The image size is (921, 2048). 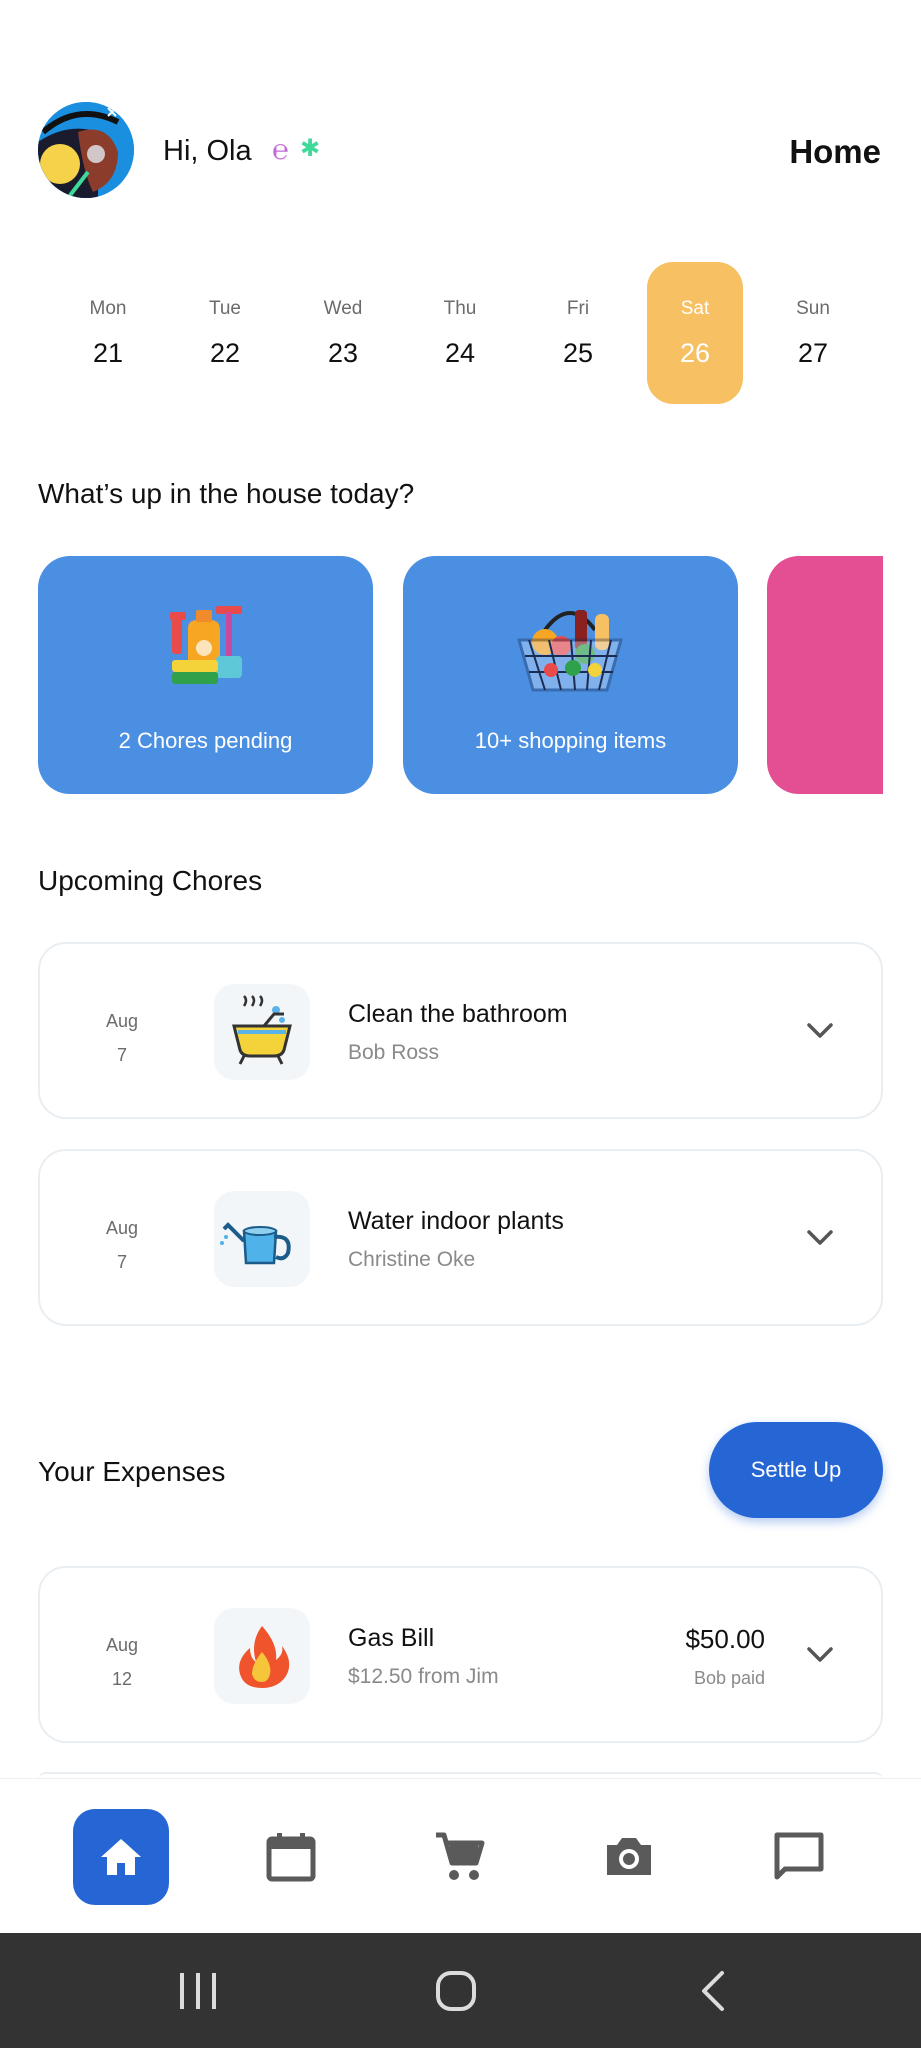 What do you see at coordinates (825, 675) in the screenshot?
I see `expenses-card-partial` at bounding box center [825, 675].